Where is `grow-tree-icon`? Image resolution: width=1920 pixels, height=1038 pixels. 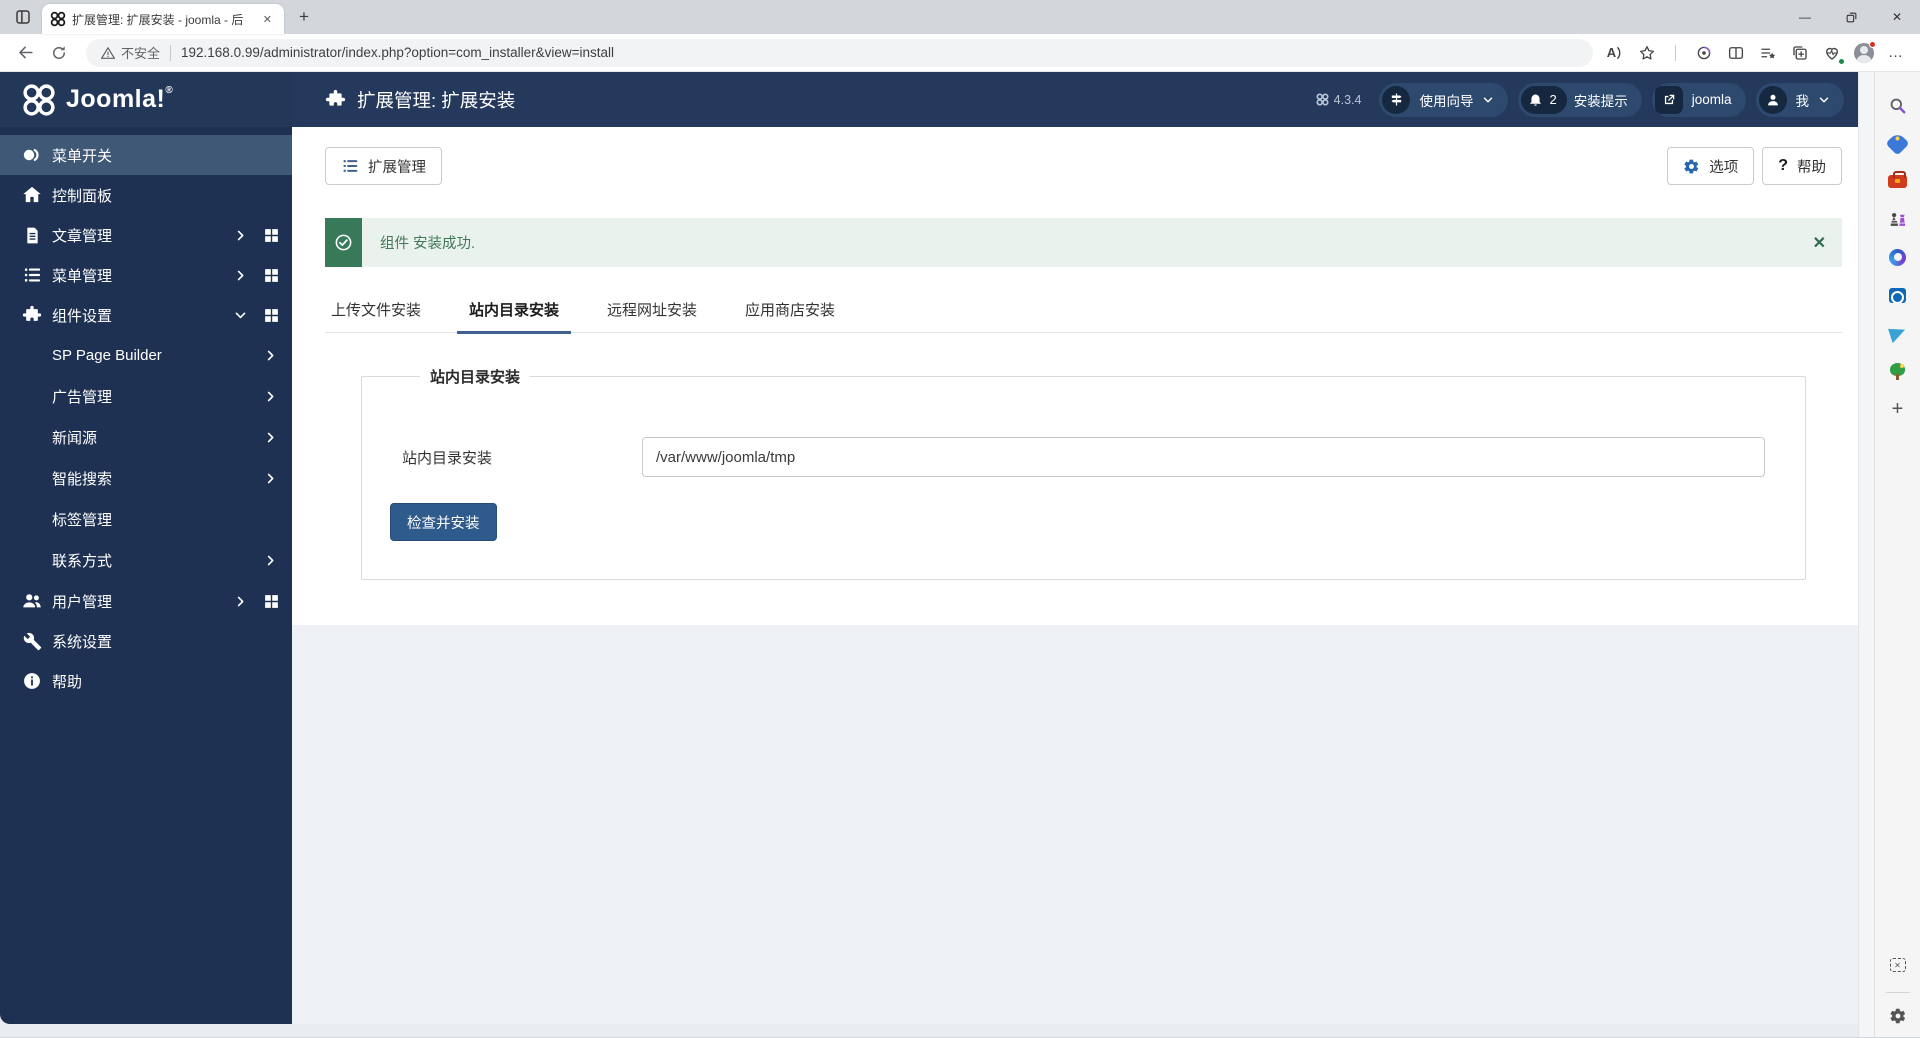
grow-tree-icon is located at coordinates (1898, 371).